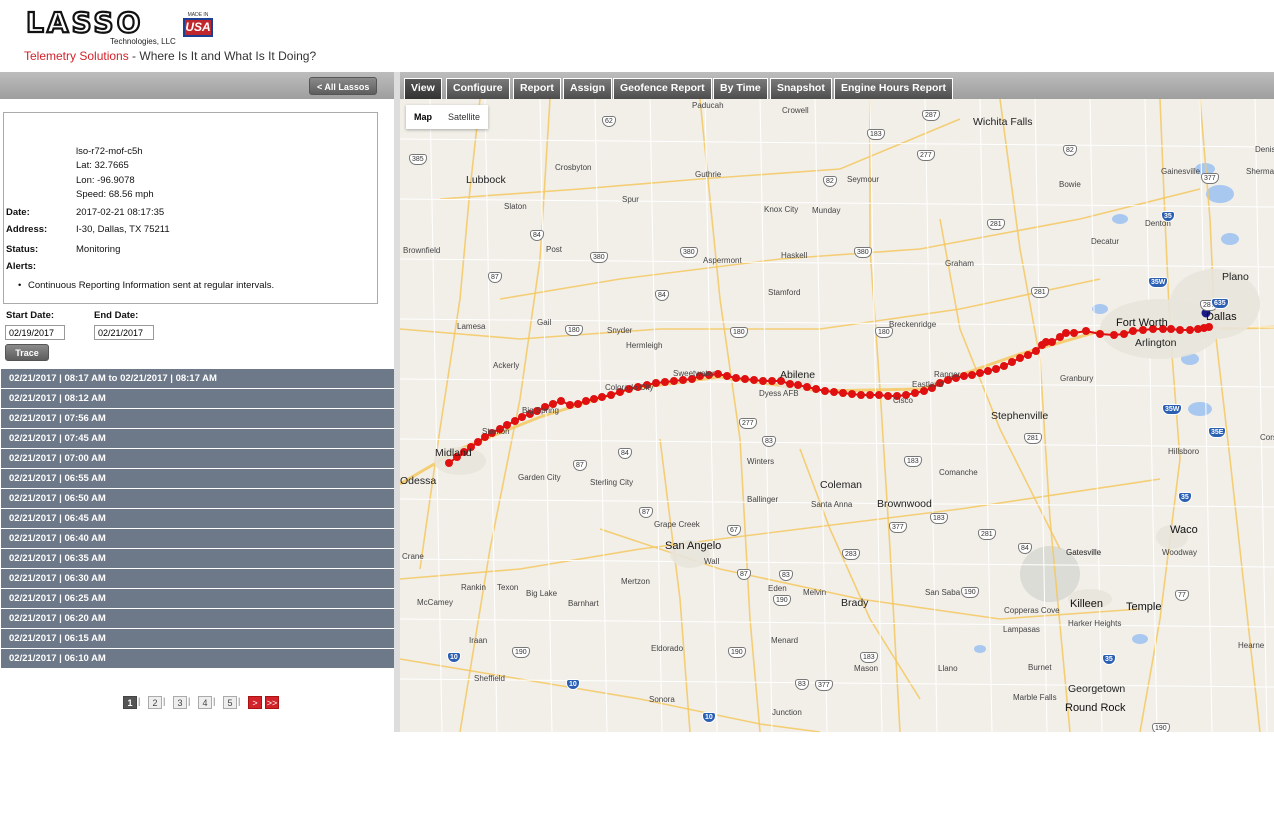 The height and width of the screenshot is (832, 1274). I want to click on page-2-button: 2, so click(155, 702).